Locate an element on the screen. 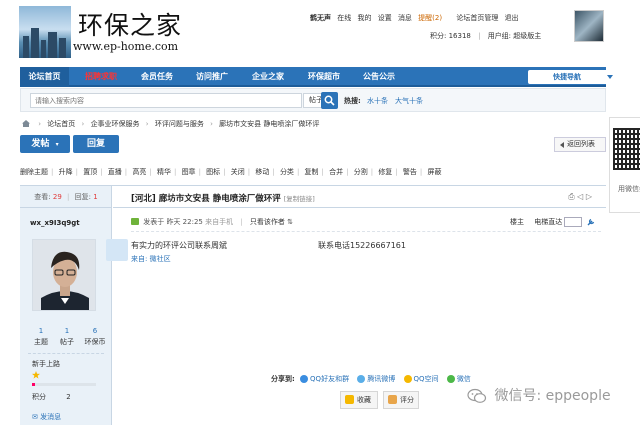  breadcrumb-item: 企事业环保服务 is located at coordinates (115, 124).